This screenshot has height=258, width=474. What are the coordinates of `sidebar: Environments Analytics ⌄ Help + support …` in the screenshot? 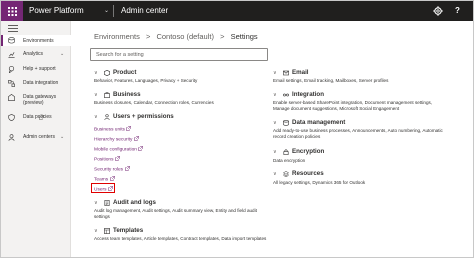 It's located at (36, 139).